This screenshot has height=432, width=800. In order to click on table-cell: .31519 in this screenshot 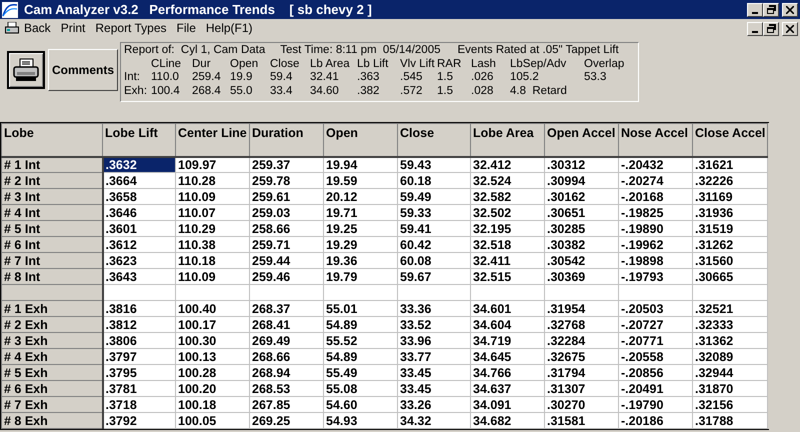, I will do `click(730, 228)`.